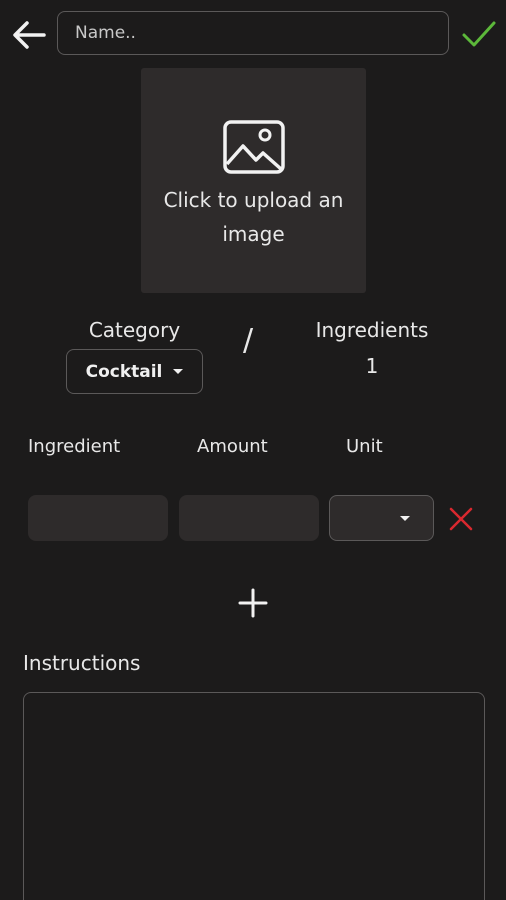 The width and height of the screenshot is (506, 900). I want to click on ingredients-count-label: Ingredients, so click(372, 330).